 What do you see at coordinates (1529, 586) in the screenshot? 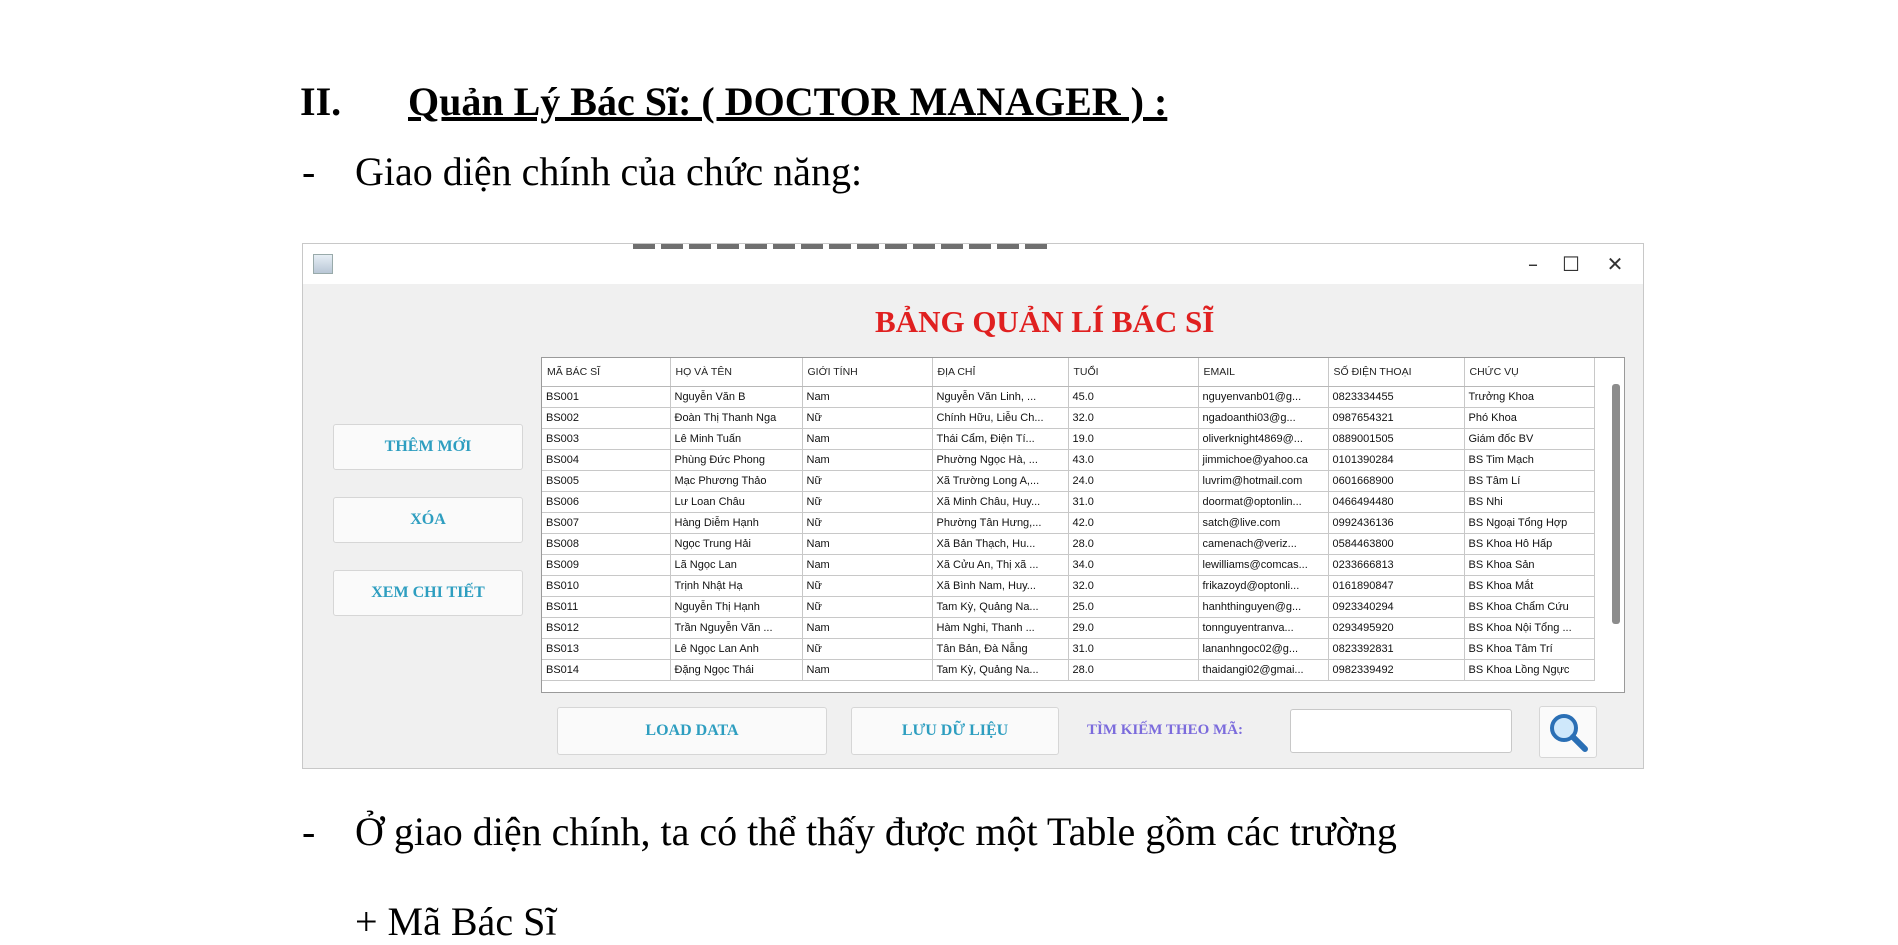
I see `table-cell: BS Khoa Mắt` at bounding box center [1529, 586].